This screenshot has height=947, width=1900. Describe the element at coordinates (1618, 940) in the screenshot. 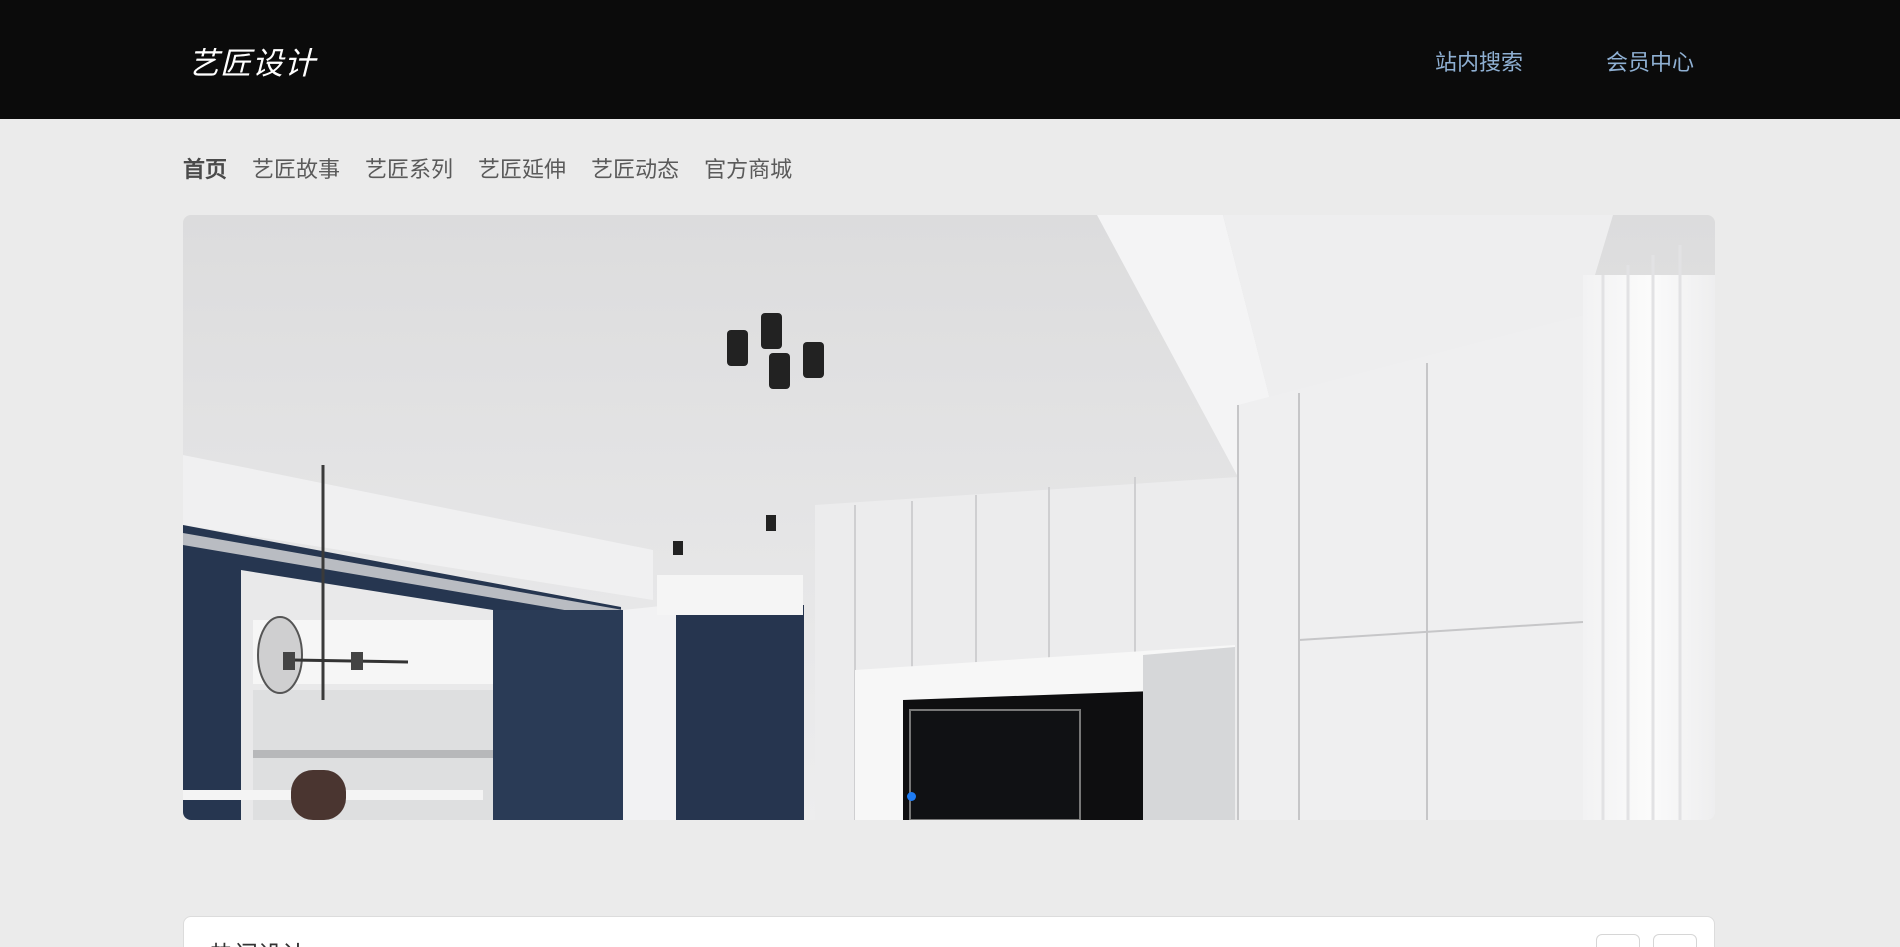

I see `prev-page-button` at that location.